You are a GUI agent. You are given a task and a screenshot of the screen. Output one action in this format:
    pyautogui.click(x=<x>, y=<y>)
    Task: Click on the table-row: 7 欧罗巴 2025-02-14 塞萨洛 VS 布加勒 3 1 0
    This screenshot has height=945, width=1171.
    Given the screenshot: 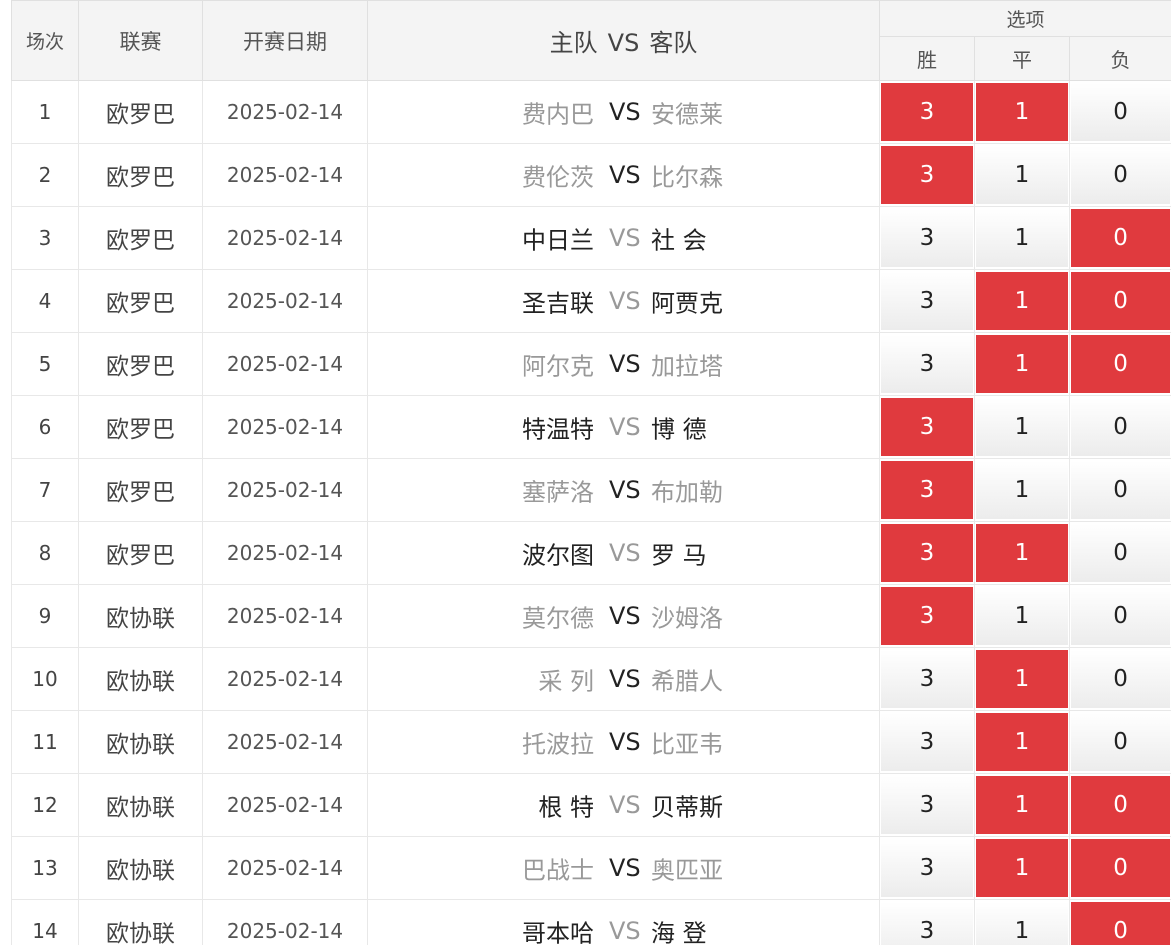 What is the action you would take?
    pyautogui.click(x=591, y=490)
    